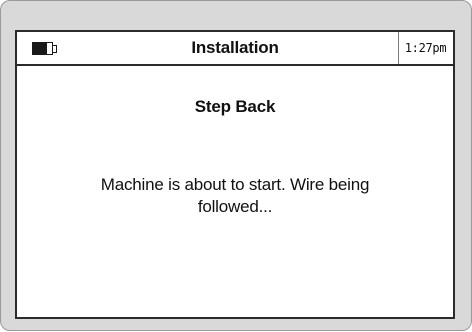 The width and height of the screenshot is (472, 332). What do you see at coordinates (425, 48) in the screenshot?
I see `clock-time: 1:27pm` at bounding box center [425, 48].